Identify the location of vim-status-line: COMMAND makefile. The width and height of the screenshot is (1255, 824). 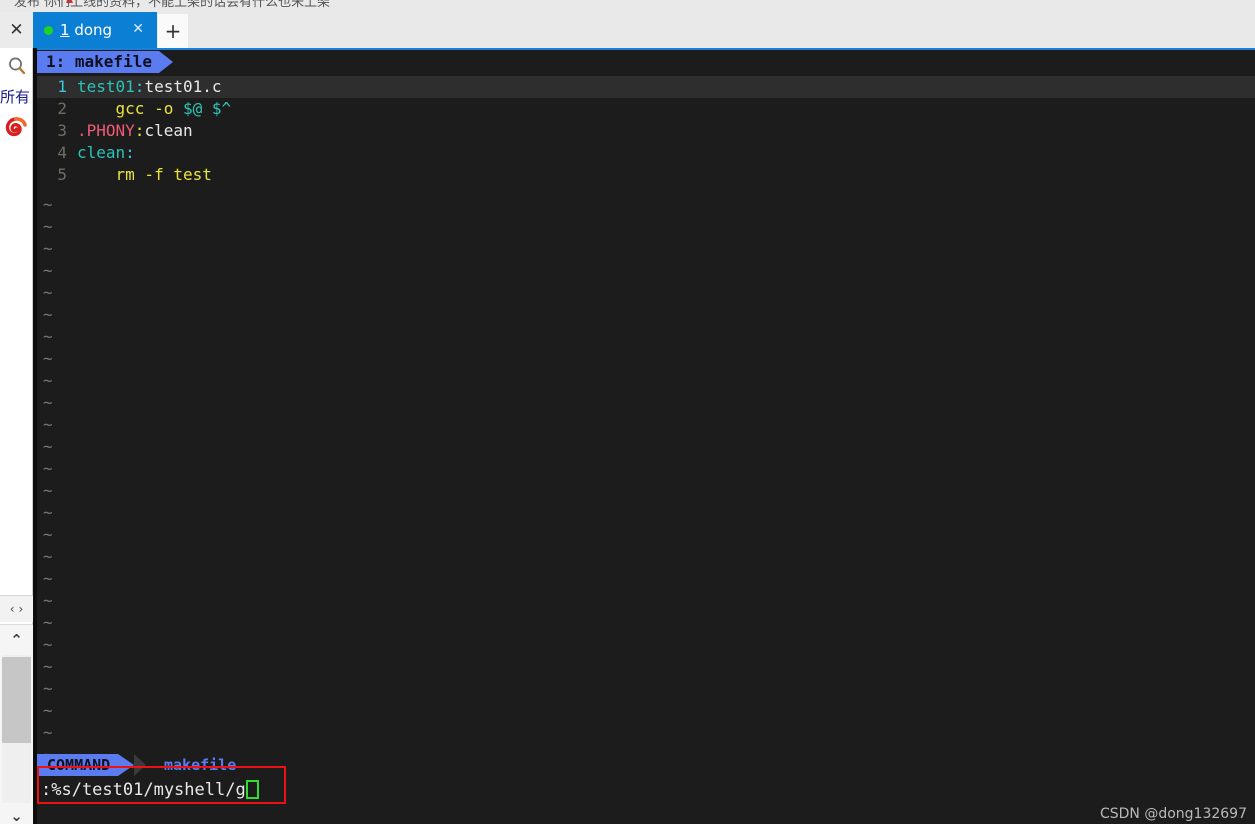
(646, 765).